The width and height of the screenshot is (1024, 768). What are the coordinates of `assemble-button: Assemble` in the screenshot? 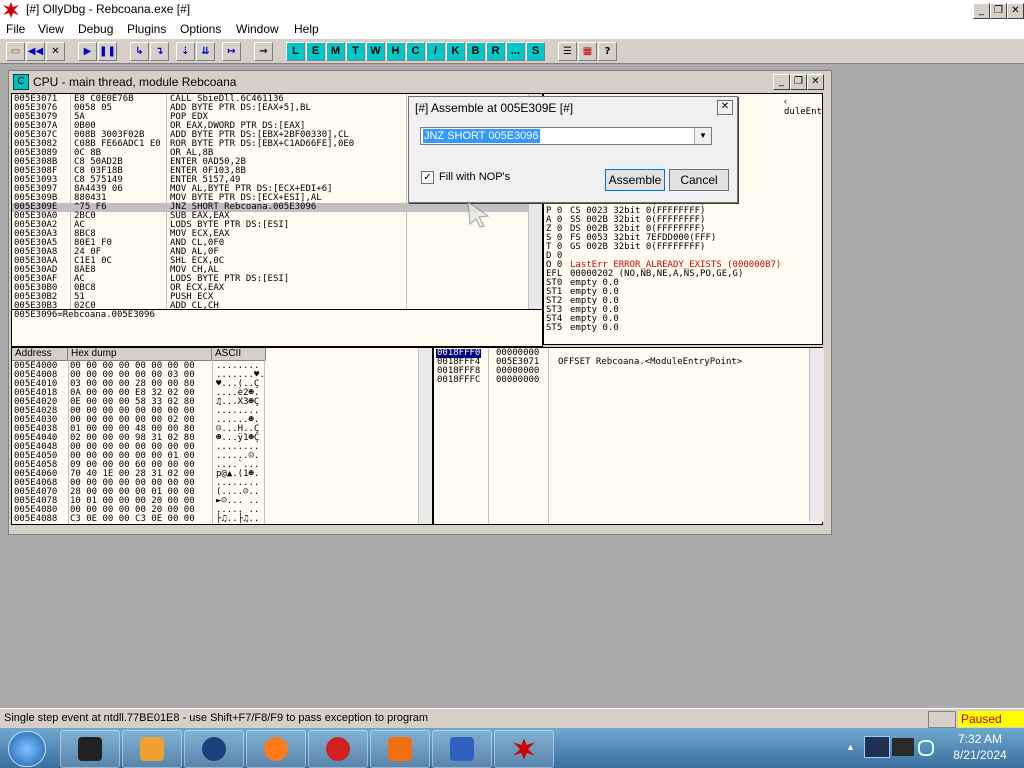 It's located at (635, 180).